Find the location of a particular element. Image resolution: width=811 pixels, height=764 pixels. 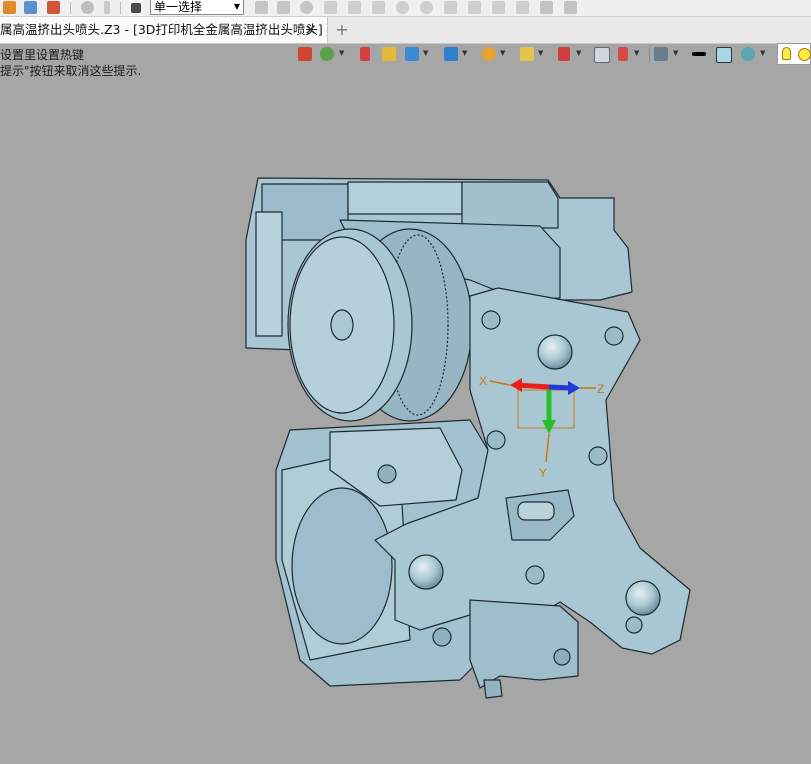

motor-shaft-hole is located at coordinates (342, 325).